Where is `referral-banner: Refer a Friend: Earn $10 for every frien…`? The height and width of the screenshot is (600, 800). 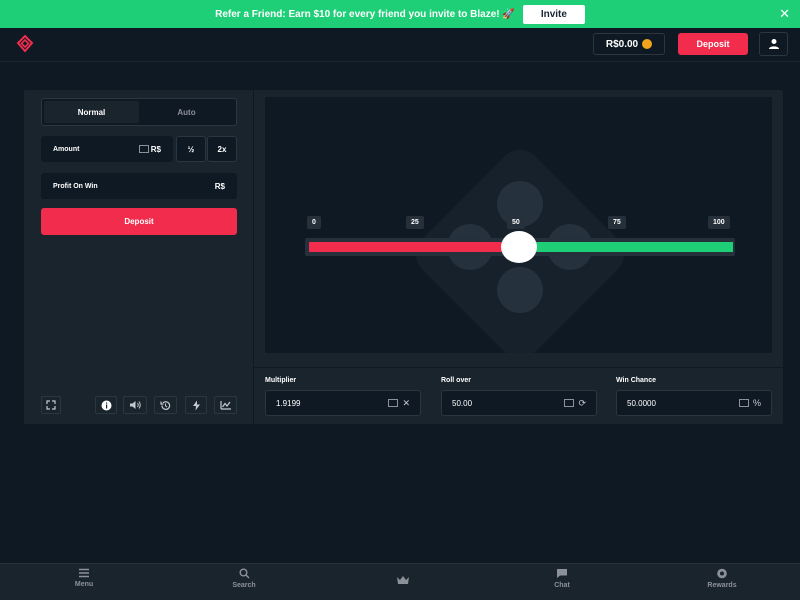 referral-banner: Refer a Friend: Earn $10 for every frien… is located at coordinates (400, 14).